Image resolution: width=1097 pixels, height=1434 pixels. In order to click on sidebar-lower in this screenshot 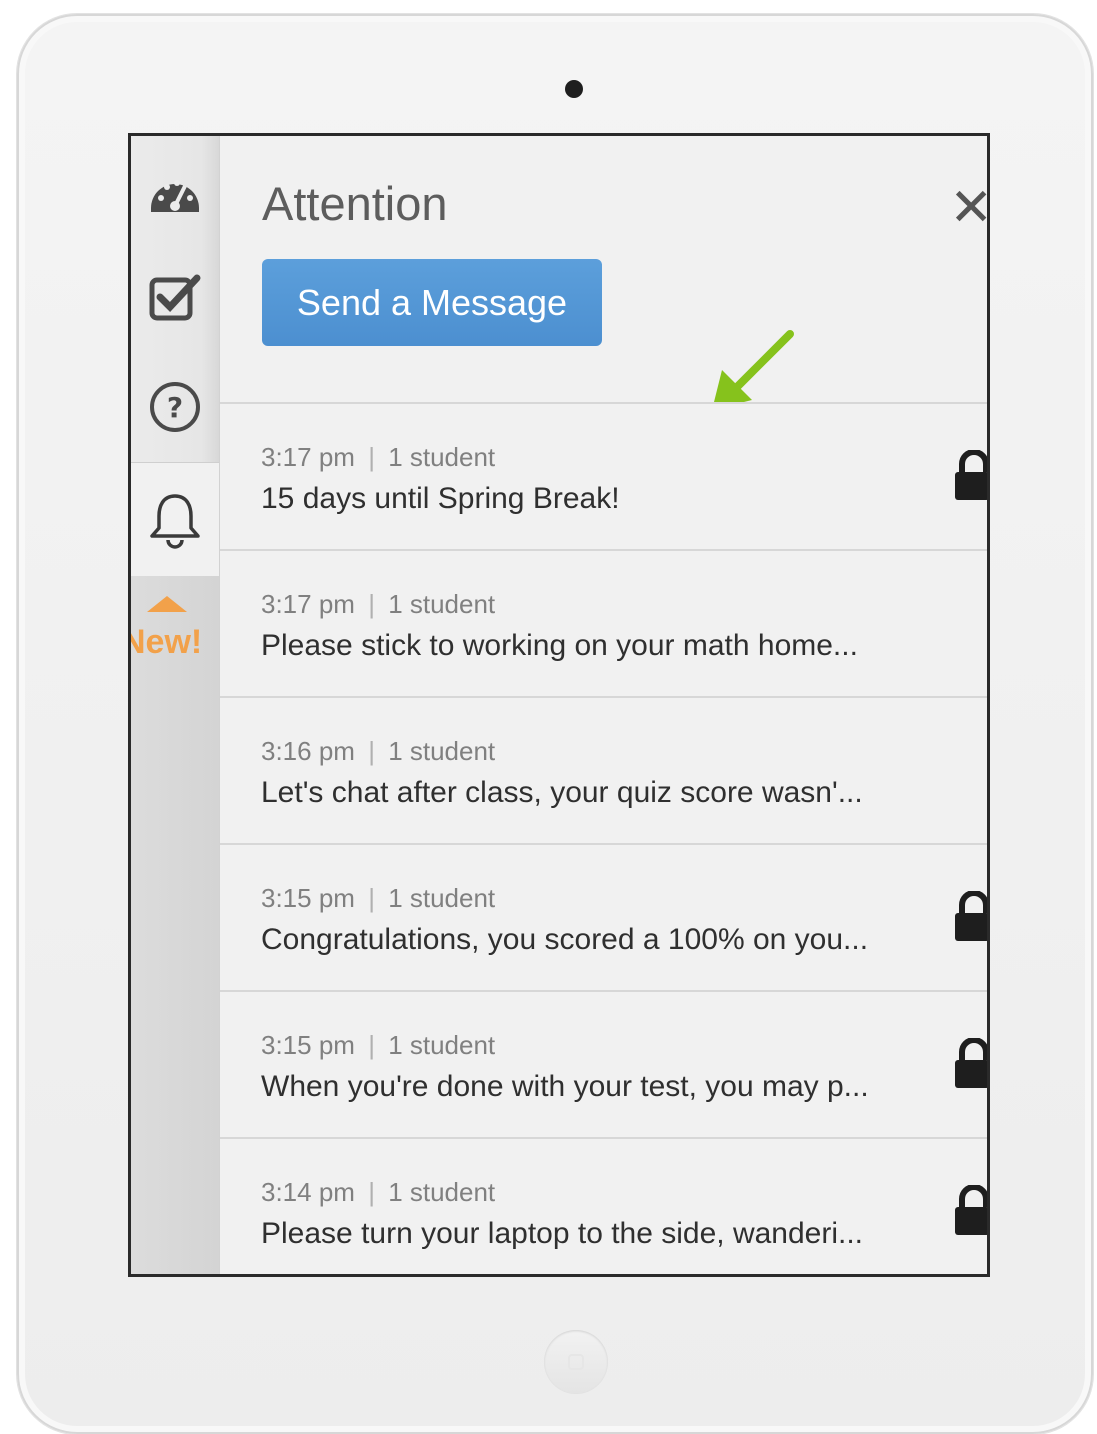, I will do `click(175, 925)`.